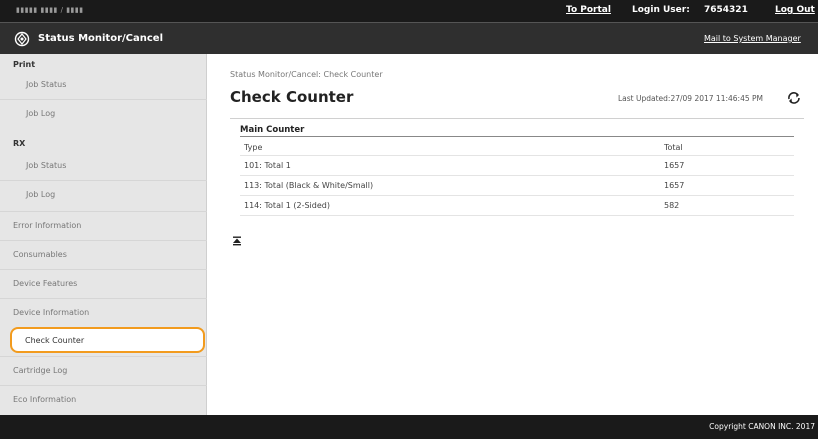  Describe the element at coordinates (762, 426) in the screenshot. I see `copyright: Copyright CANON INC. 2017` at that location.